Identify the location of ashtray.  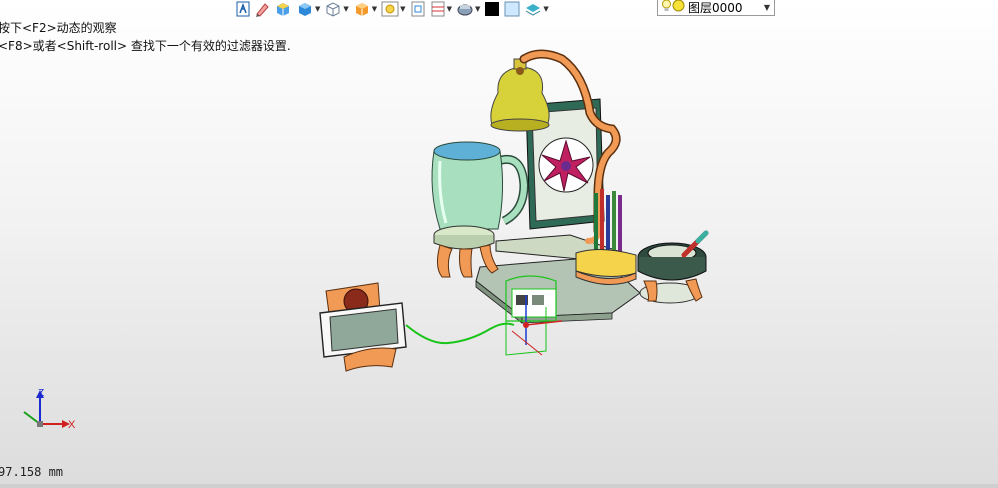
(673, 267).